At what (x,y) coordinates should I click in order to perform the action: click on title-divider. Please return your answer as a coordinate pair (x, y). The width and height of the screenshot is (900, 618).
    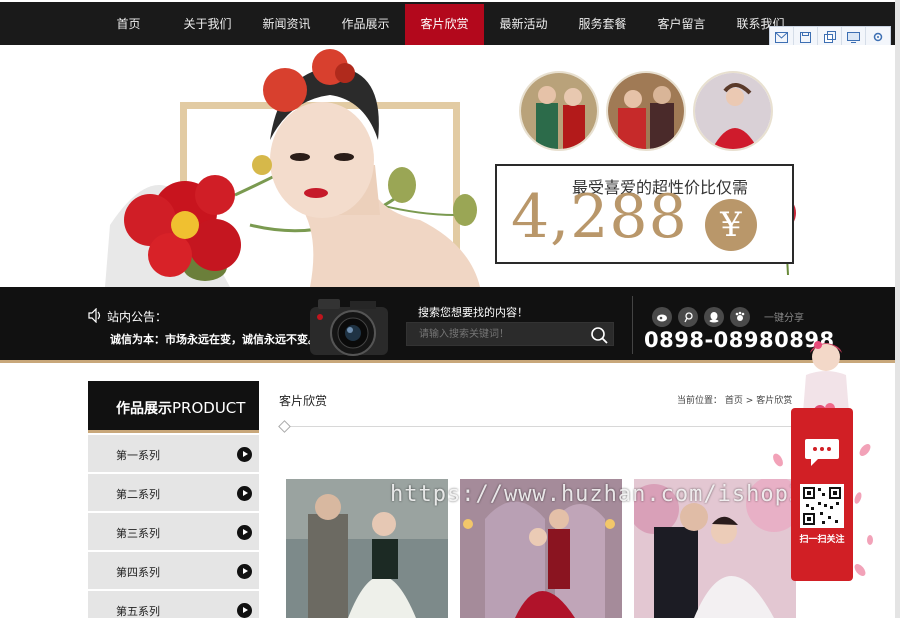
    Looking at the image, I should click on (538, 426).